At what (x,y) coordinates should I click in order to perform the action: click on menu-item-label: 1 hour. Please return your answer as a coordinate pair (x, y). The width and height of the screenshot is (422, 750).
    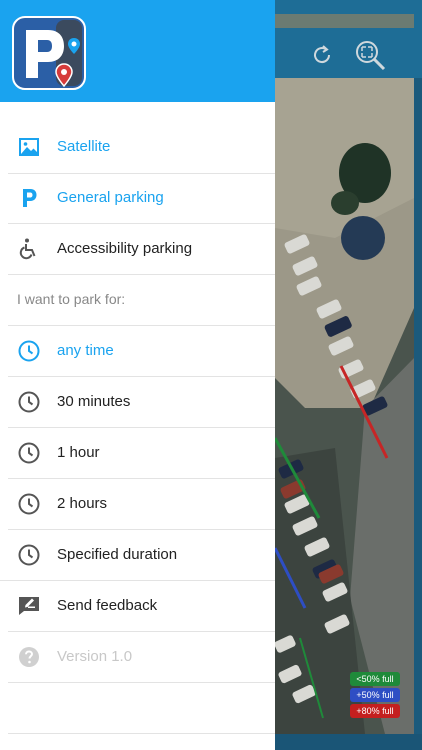
    Looking at the image, I should click on (78, 452).